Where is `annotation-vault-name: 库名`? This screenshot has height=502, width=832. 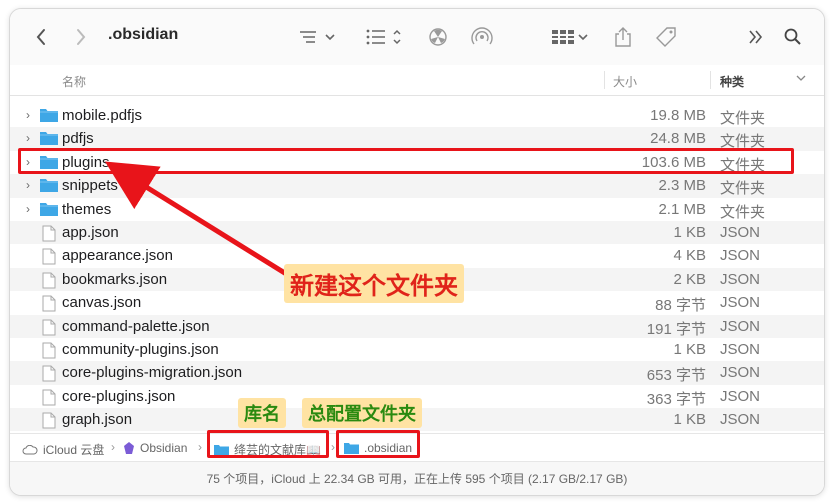
annotation-vault-name: 库名 is located at coordinates (262, 413).